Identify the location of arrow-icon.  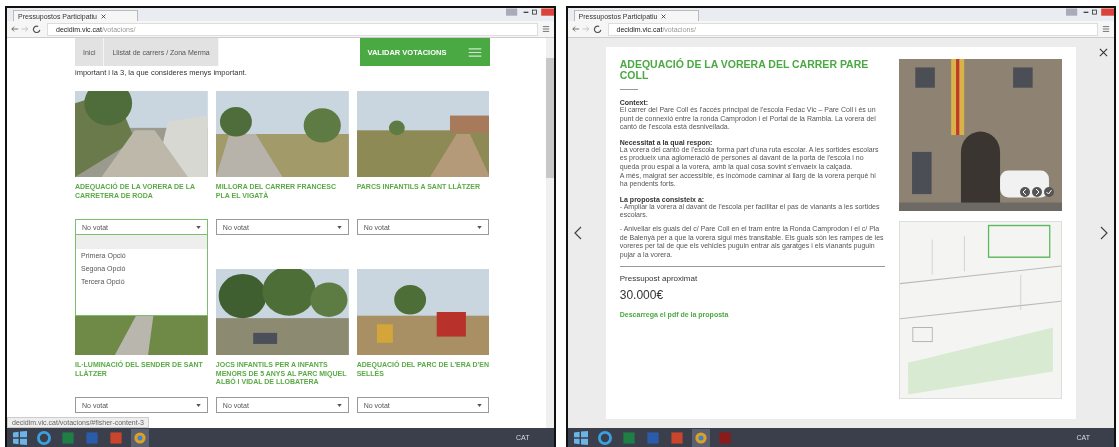
(1024, 192).